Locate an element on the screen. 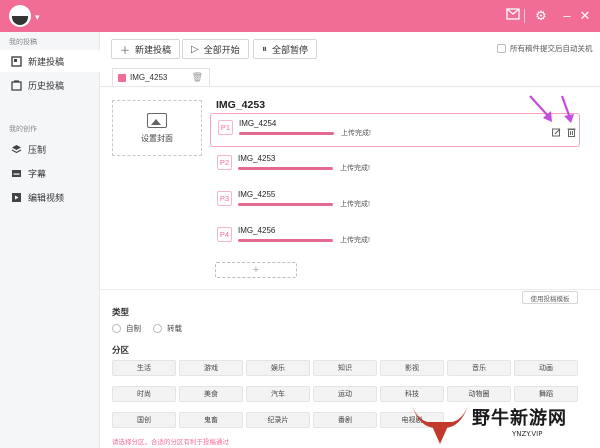  compress-icon is located at coordinates (16, 149).